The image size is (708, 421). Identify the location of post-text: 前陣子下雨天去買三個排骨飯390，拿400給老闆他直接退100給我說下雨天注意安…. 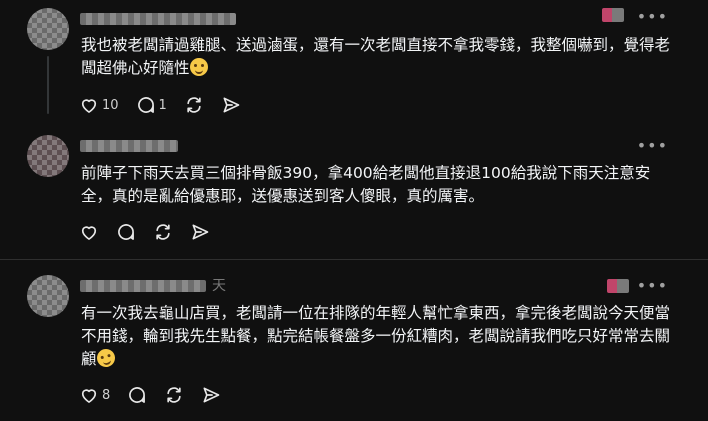
(381, 185).